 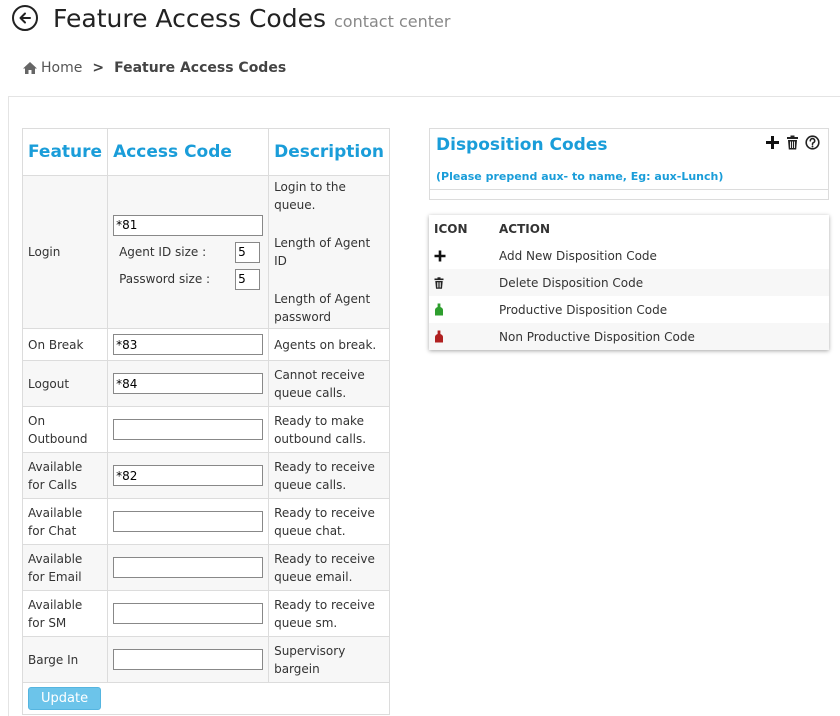 I want to click on legend-row: Non Productive Disposition Code, so click(x=629, y=336).